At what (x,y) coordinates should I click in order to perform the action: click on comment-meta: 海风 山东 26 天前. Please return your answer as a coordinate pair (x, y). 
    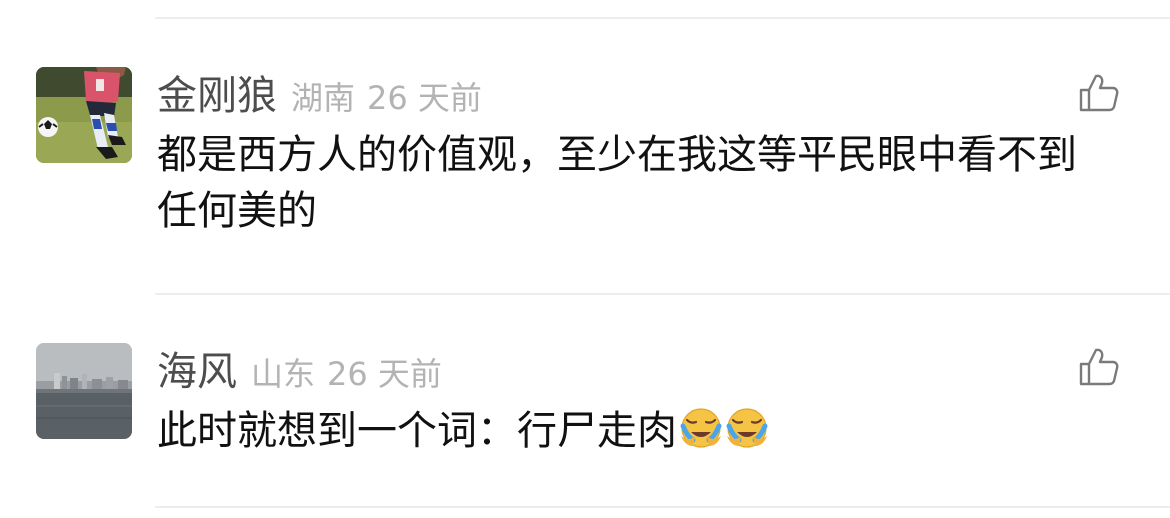
    Looking at the image, I should click on (299, 372).